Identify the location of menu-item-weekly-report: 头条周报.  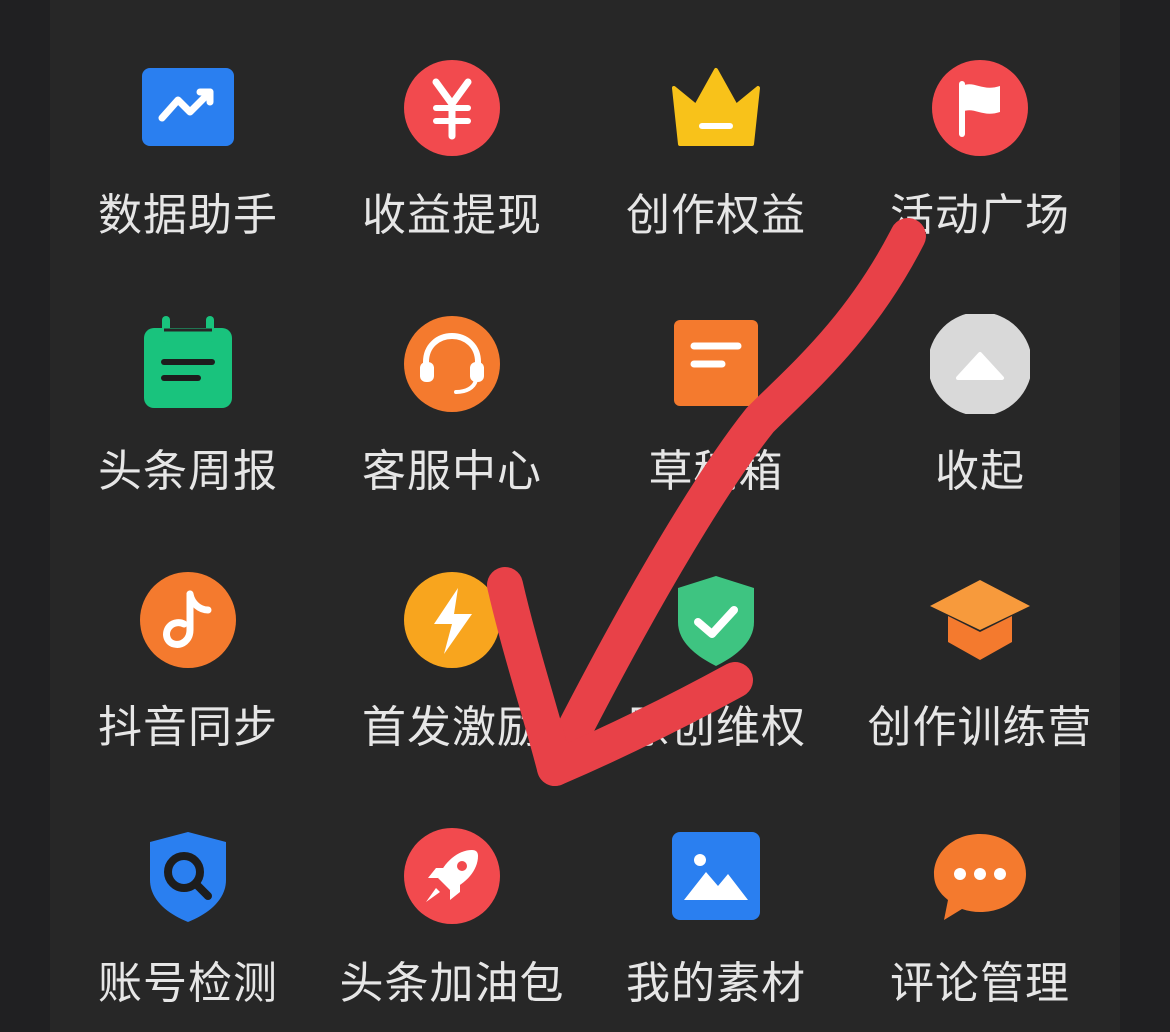
(188, 376).